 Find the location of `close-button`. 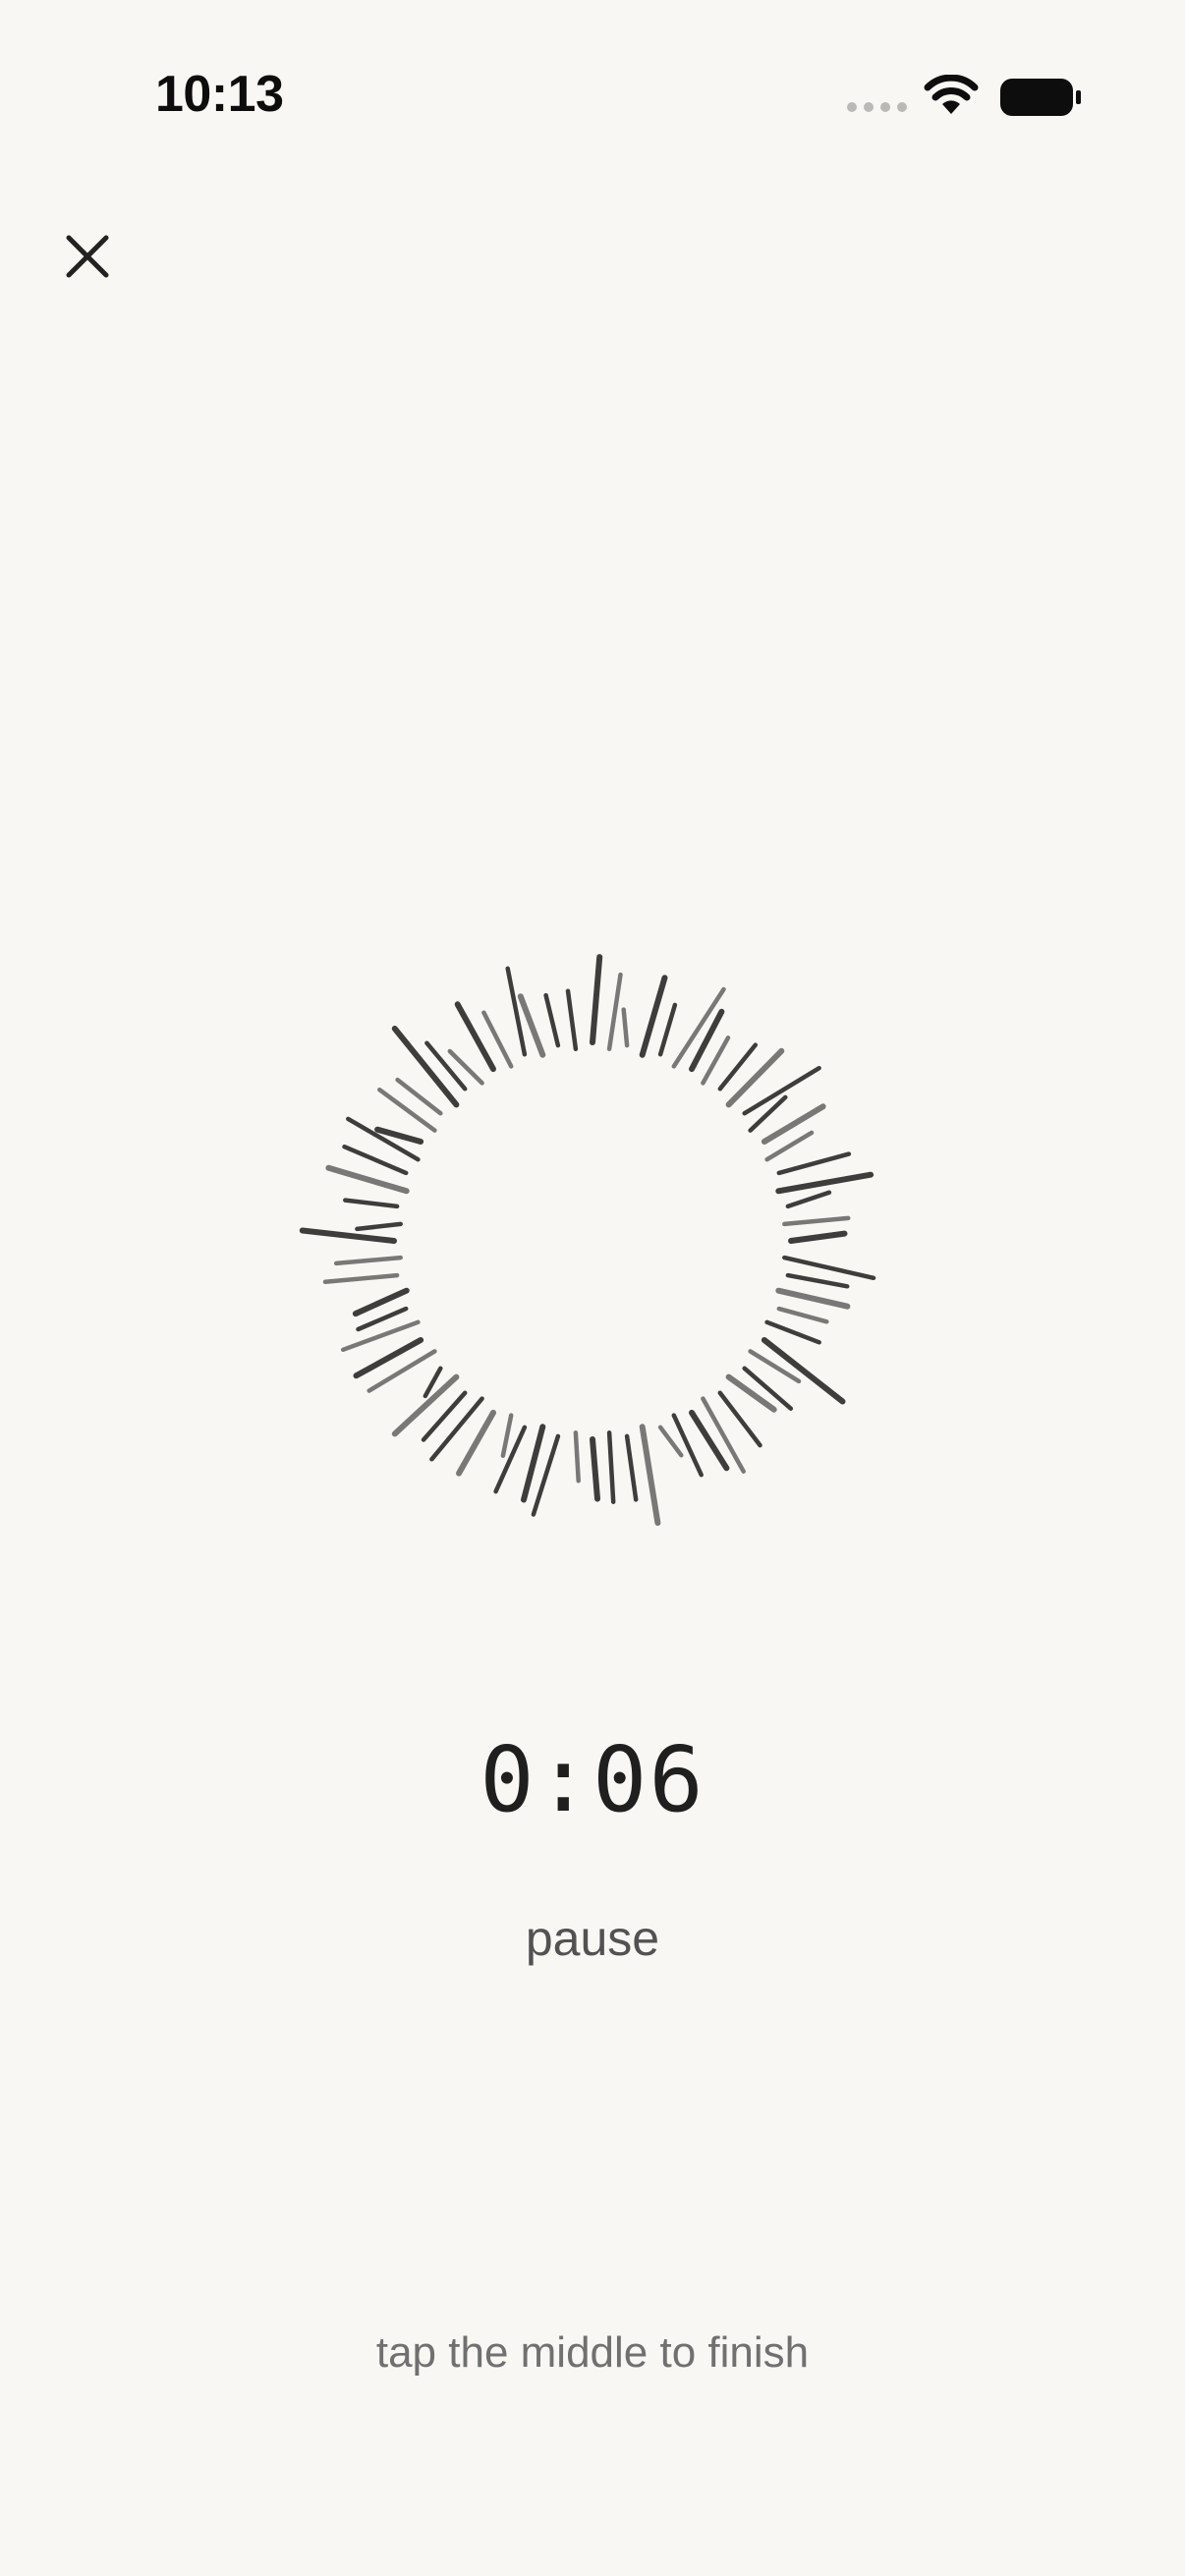

close-button is located at coordinates (88, 256).